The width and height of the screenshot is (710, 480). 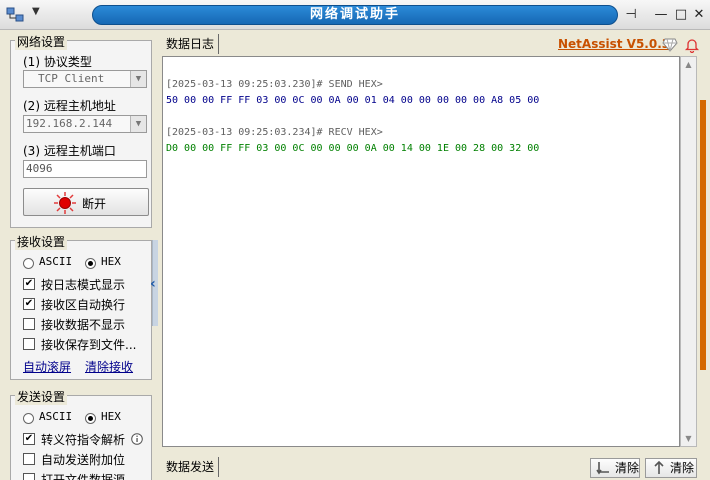 I want to click on auto-wrap-label: 接收区自动换行, so click(x=83, y=305).